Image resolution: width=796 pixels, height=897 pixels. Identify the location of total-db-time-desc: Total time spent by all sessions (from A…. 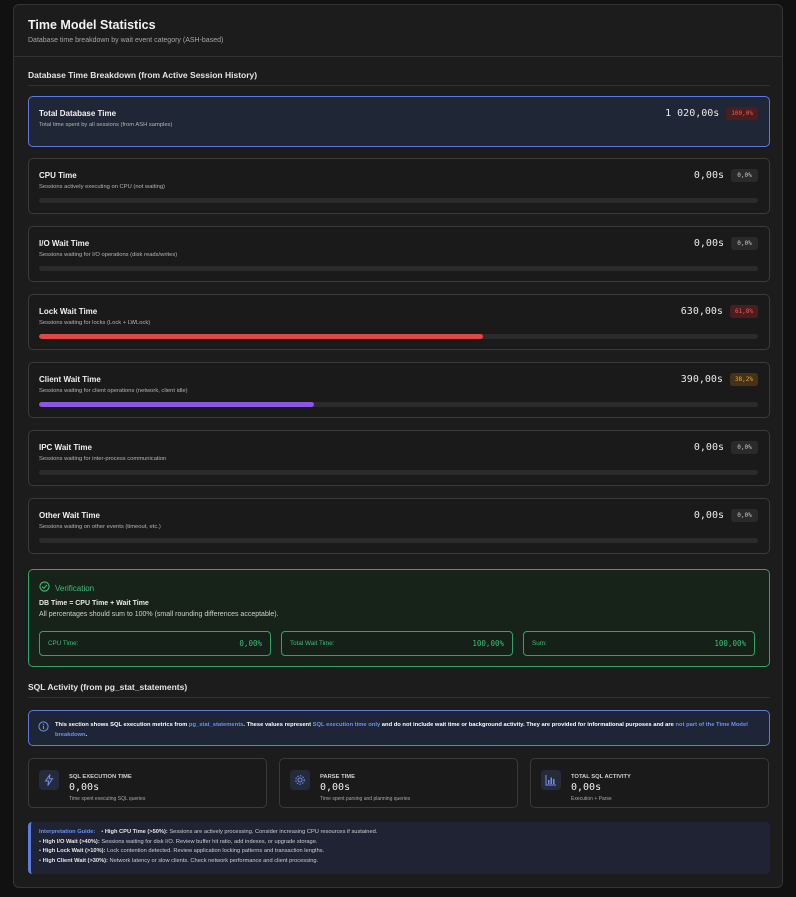
(106, 125).